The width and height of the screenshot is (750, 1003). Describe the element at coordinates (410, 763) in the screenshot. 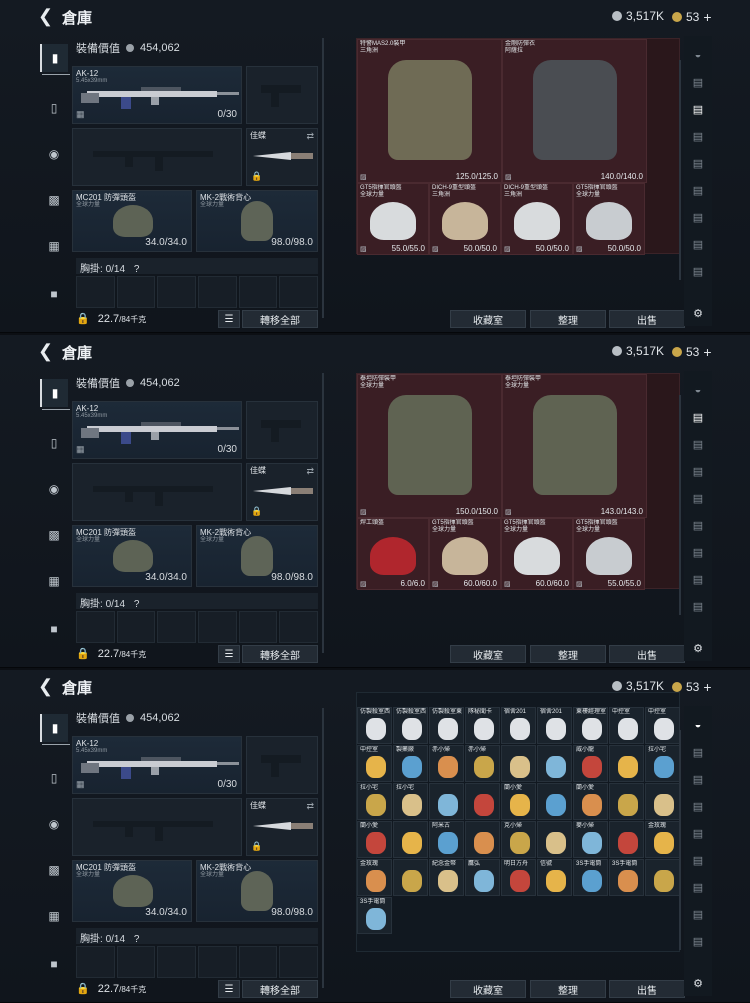

I see `stash-item: 製藥廠` at that location.